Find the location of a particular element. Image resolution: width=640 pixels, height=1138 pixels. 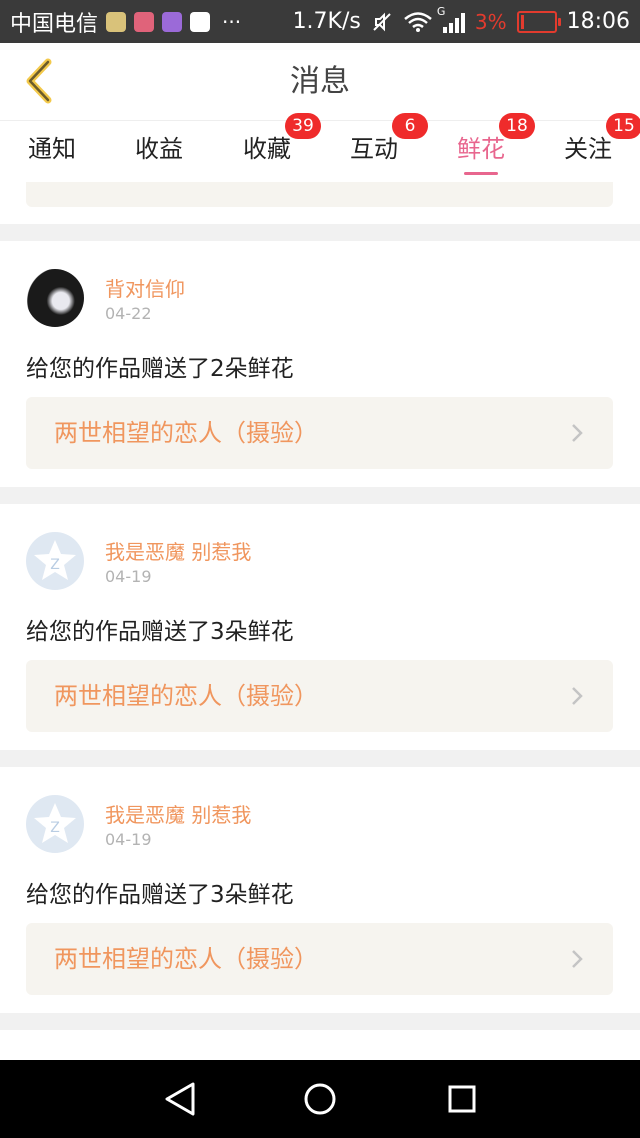

tab-badge: 39 is located at coordinates (303, 126).